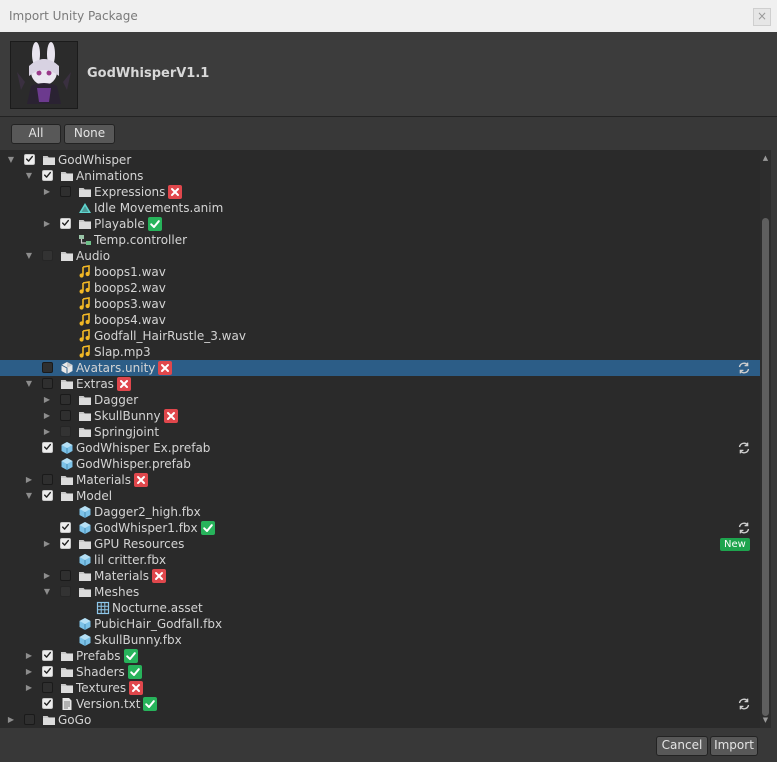 The image size is (777, 762). I want to click on tree-row-boops4-wav: boops4.wav, so click(380, 320).